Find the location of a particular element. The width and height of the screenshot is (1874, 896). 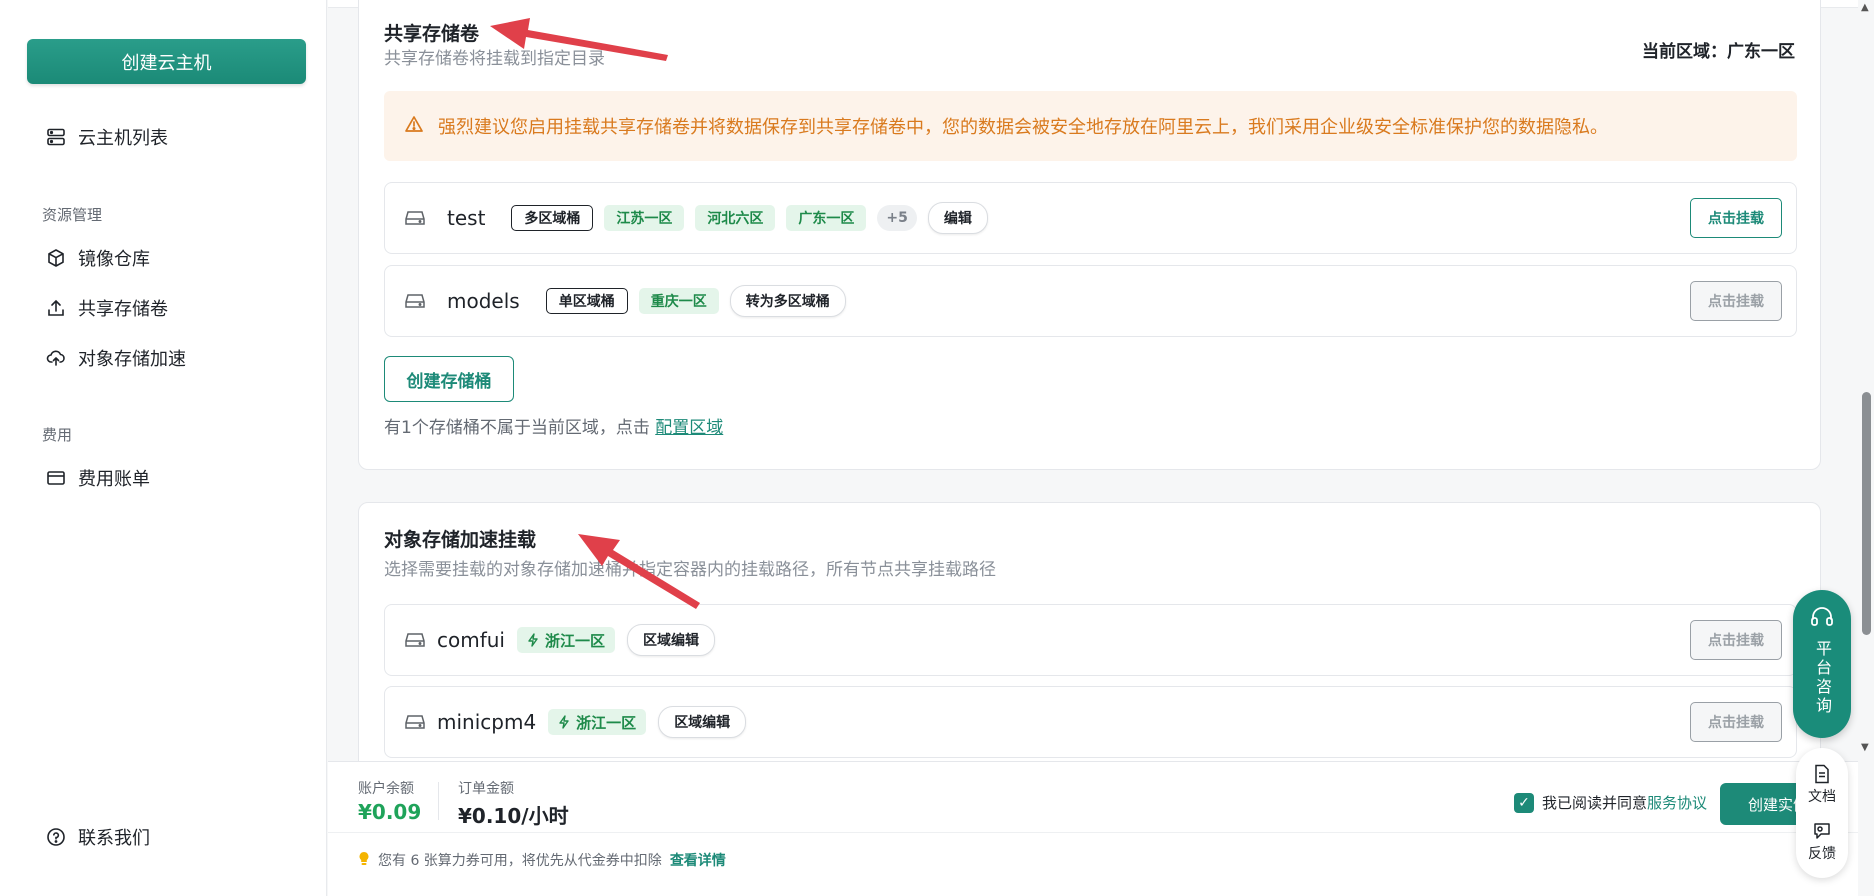

floating-tools: 文档 反馈 is located at coordinates (1822, 813).